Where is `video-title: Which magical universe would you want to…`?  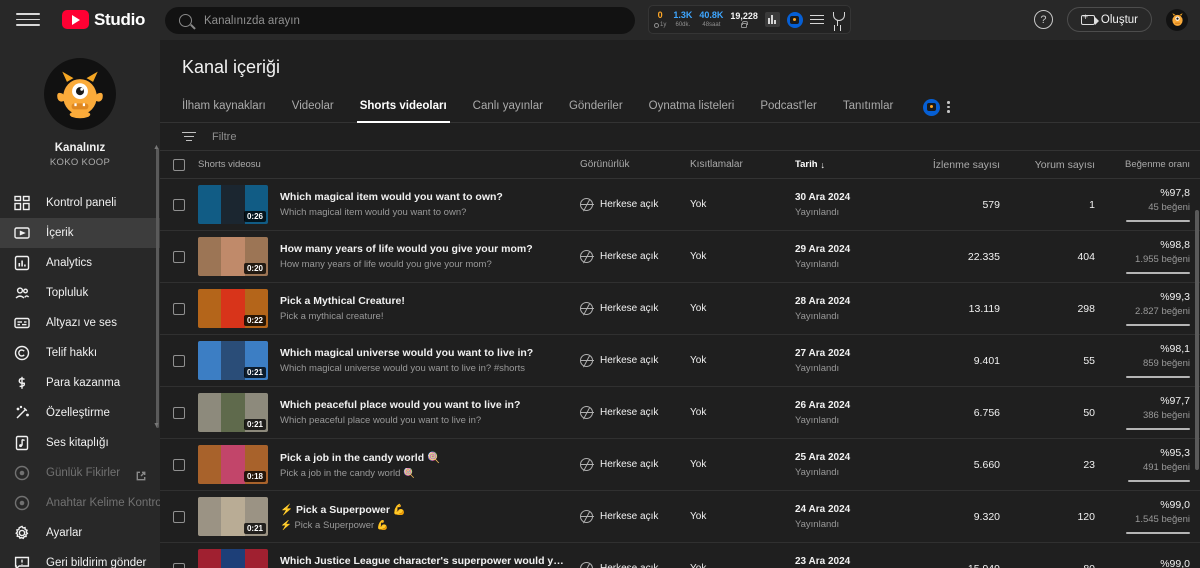
video-title: Which magical universe would you want to… is located at coordinates (406, 353).